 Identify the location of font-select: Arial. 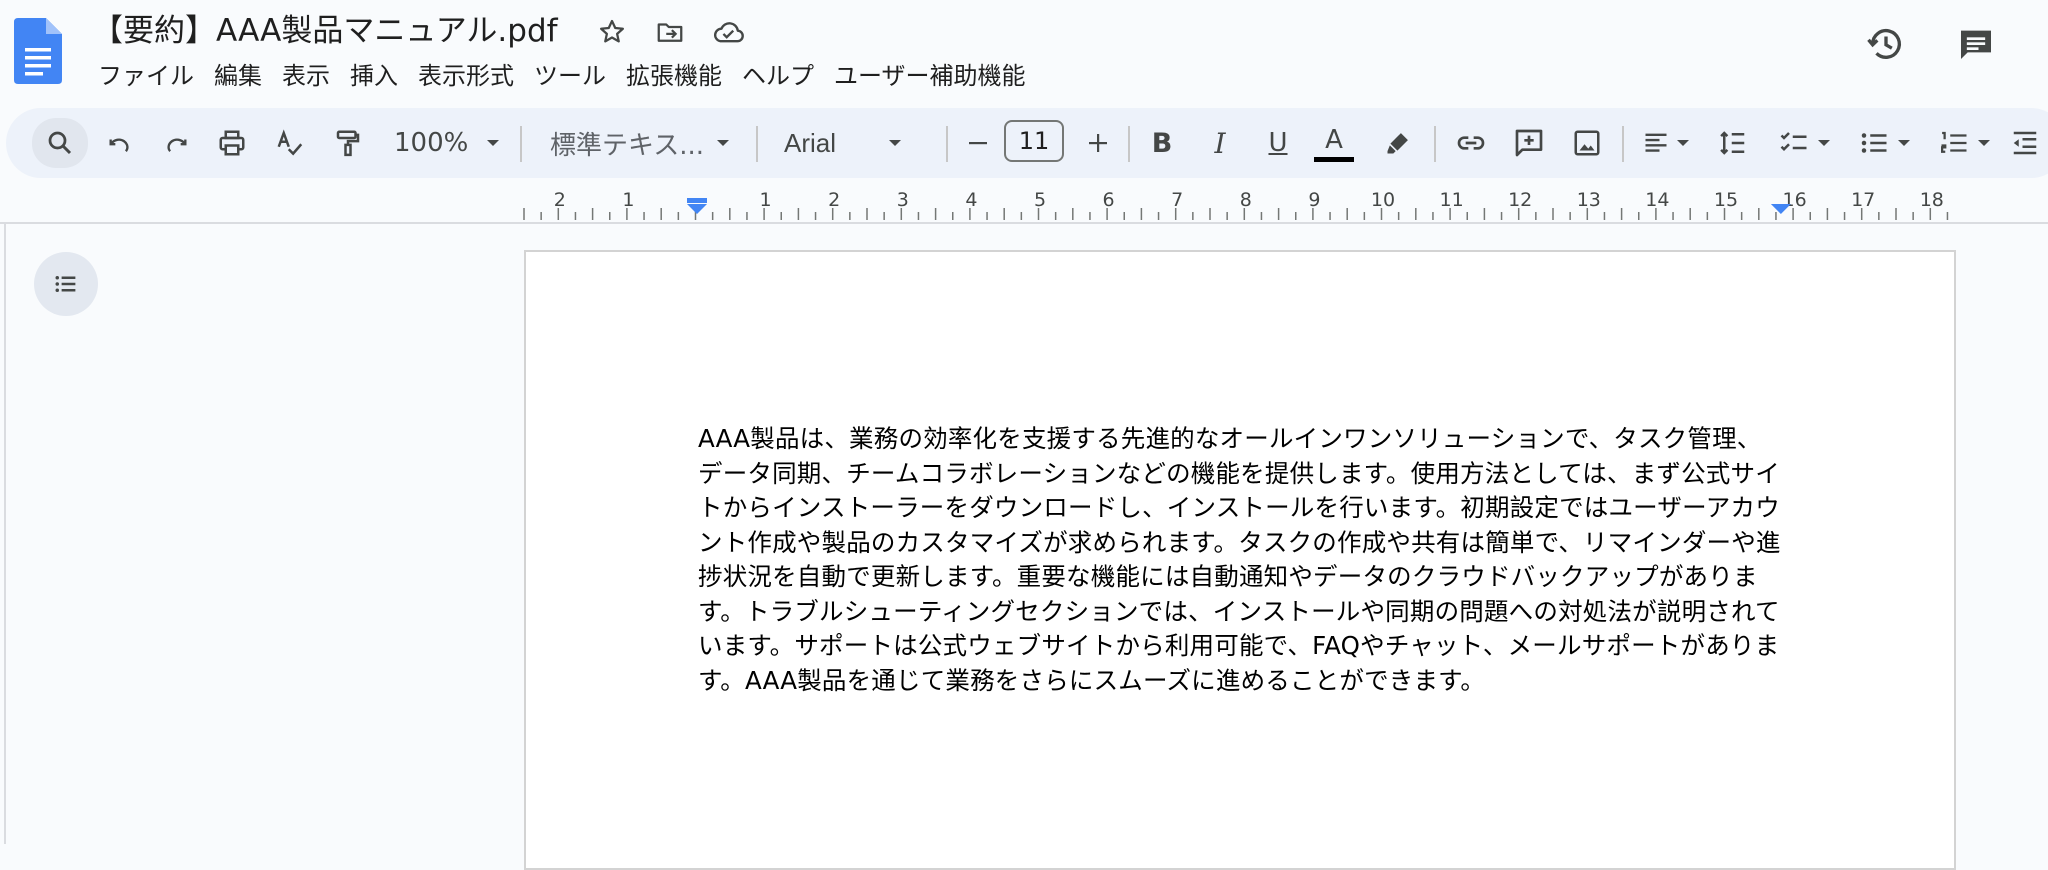
(854, 143).